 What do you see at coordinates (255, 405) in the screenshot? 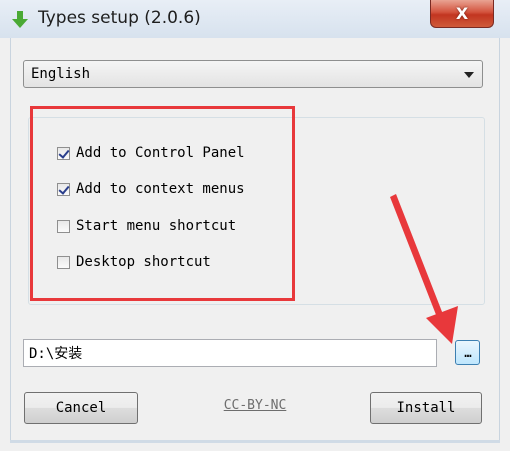
I see `license-link: CC-BY-NC` at bounding box center [255, 405].